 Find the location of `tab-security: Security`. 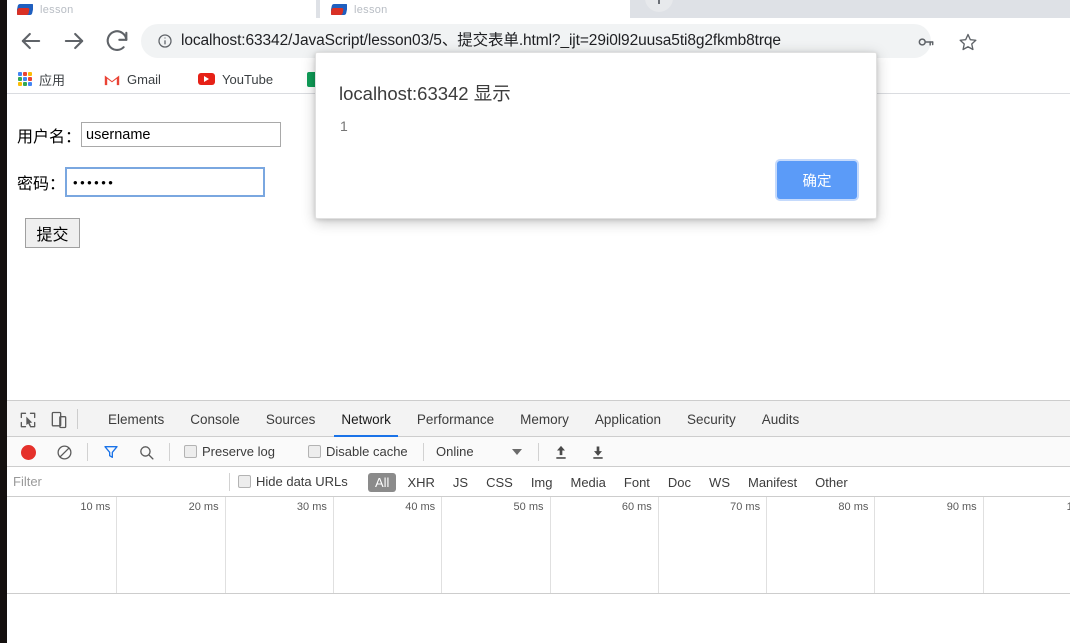

tab-security: Security is located at coordinates (711, 419).